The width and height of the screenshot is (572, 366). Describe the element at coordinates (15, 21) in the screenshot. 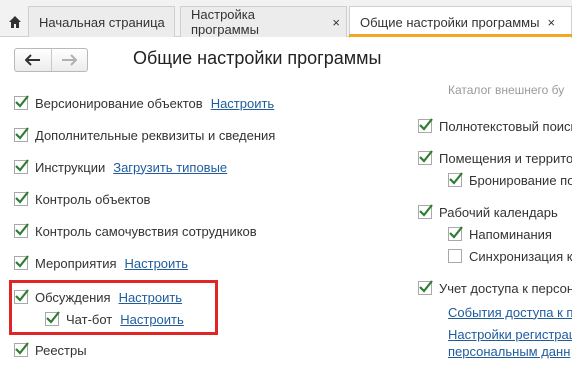

I see `home-icon` at that location.